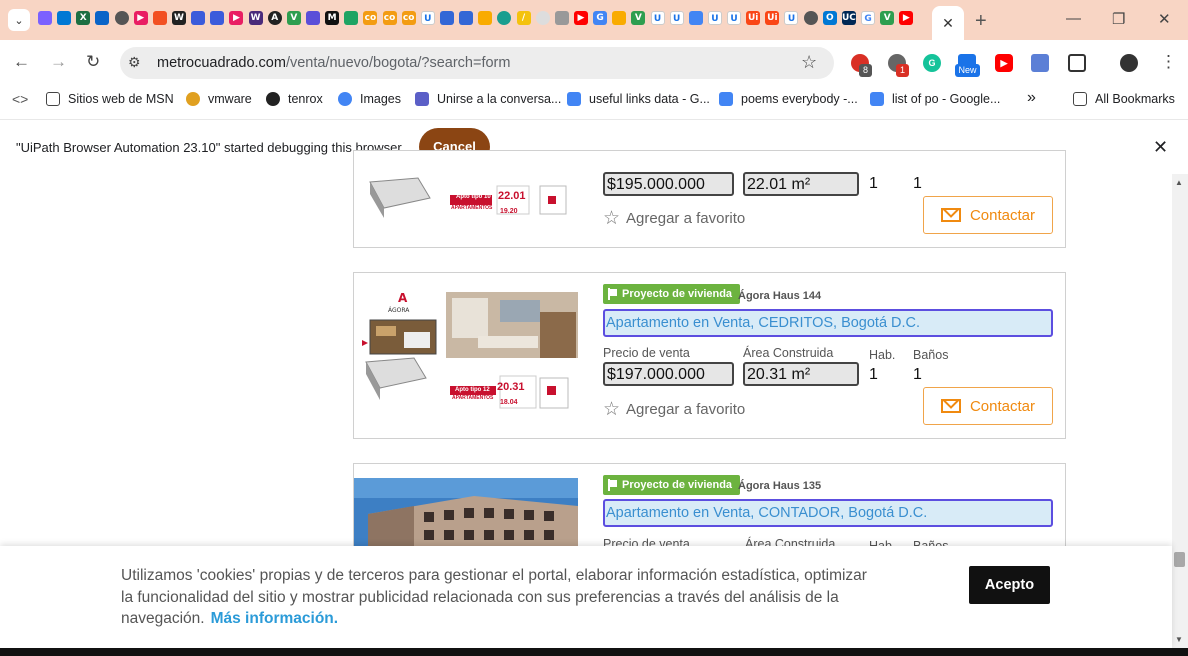 This screenshot has height=656, width=1188. Describe the element at coordinates (351, 18) in the screenshot. I see `drive-tab-icon` at that location.